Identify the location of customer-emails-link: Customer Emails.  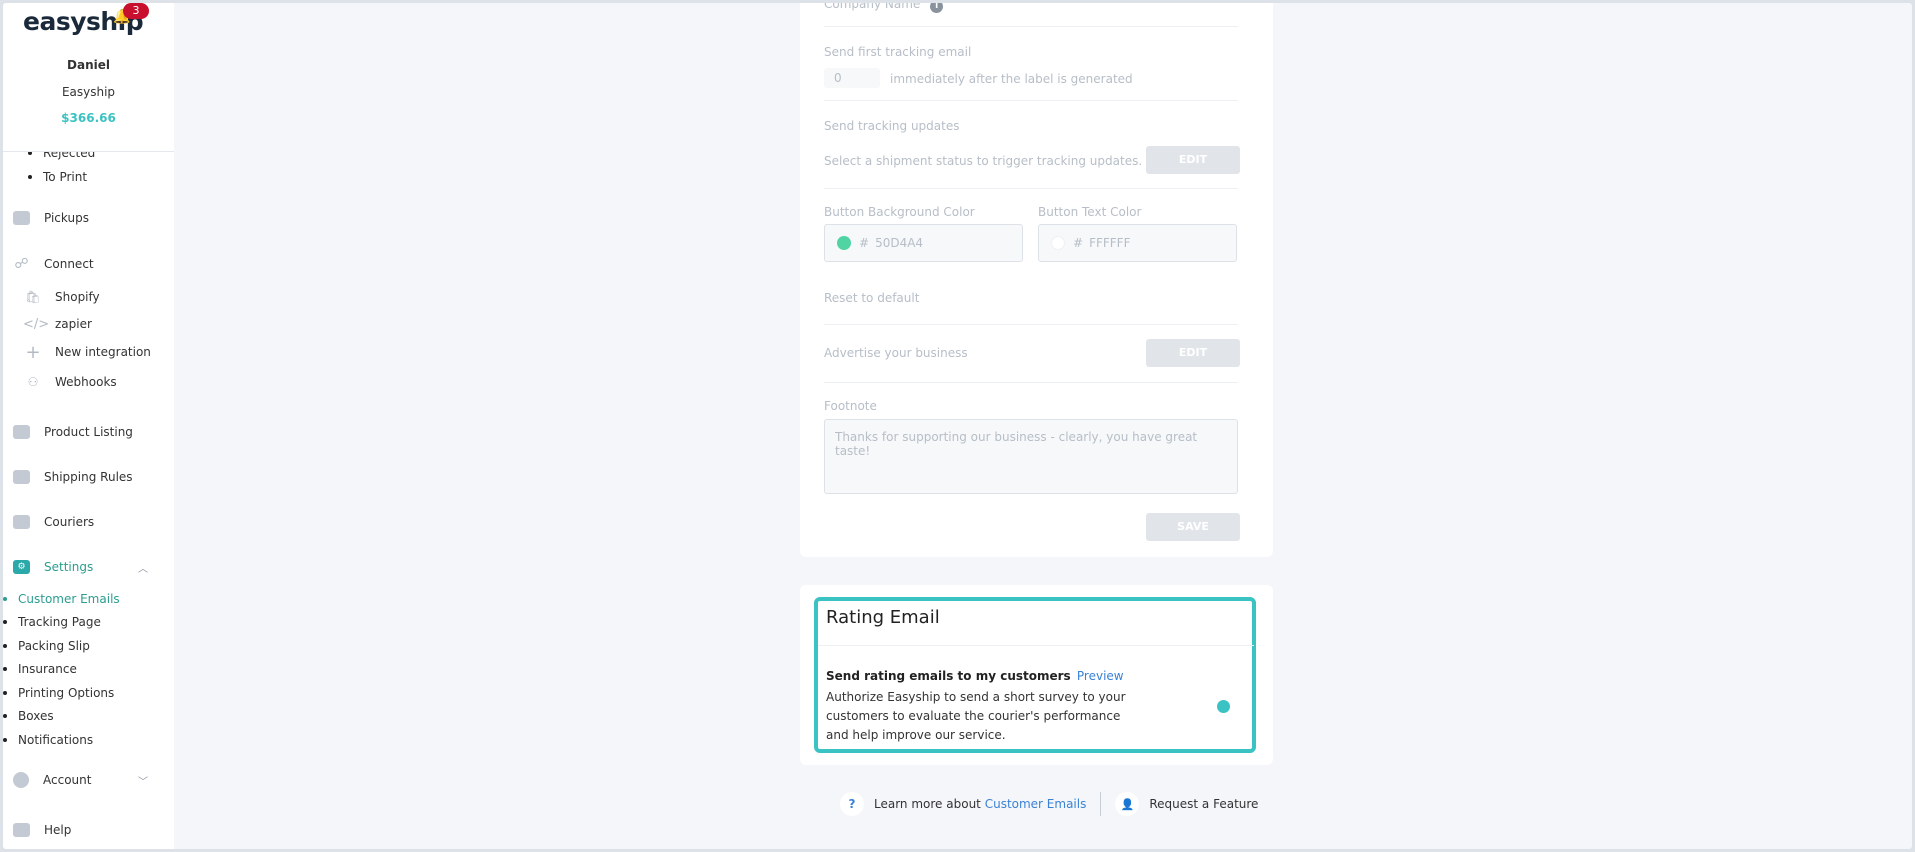
(1036, 804).